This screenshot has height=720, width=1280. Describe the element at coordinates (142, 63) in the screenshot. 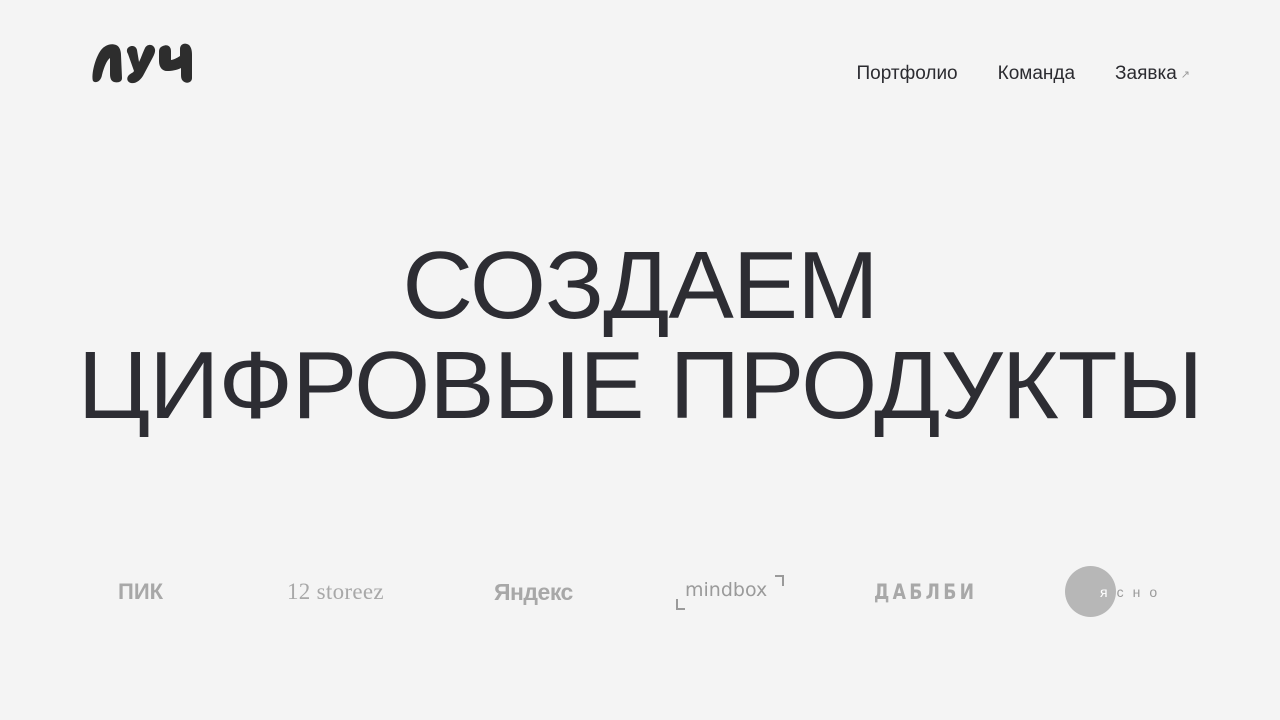

I see `luch-logo-icon` at that location.